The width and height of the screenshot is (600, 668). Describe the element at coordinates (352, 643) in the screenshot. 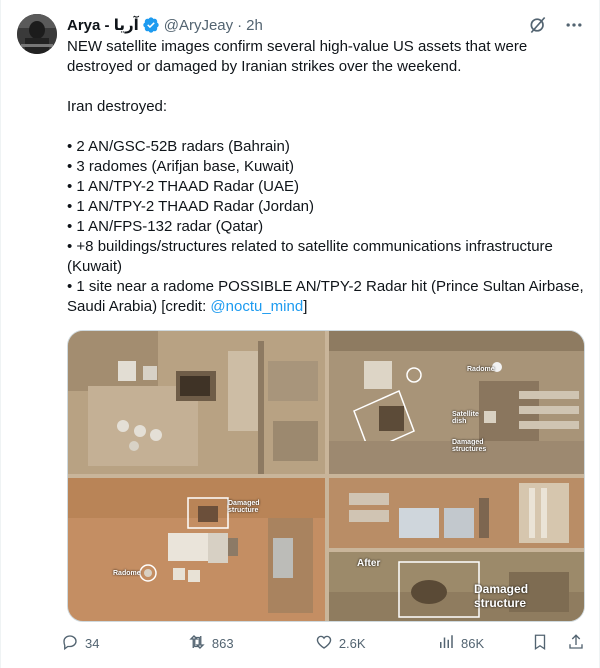

I see `like-count: 2.6K` at that location.